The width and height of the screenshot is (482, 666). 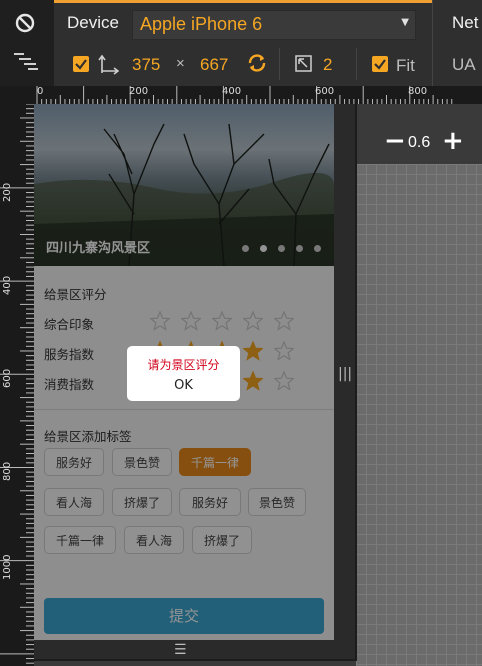 What do you see at coordinates (25, 23) in the screenshot?
I see `disable-emulation-icon` at bounding box center [25, 23].